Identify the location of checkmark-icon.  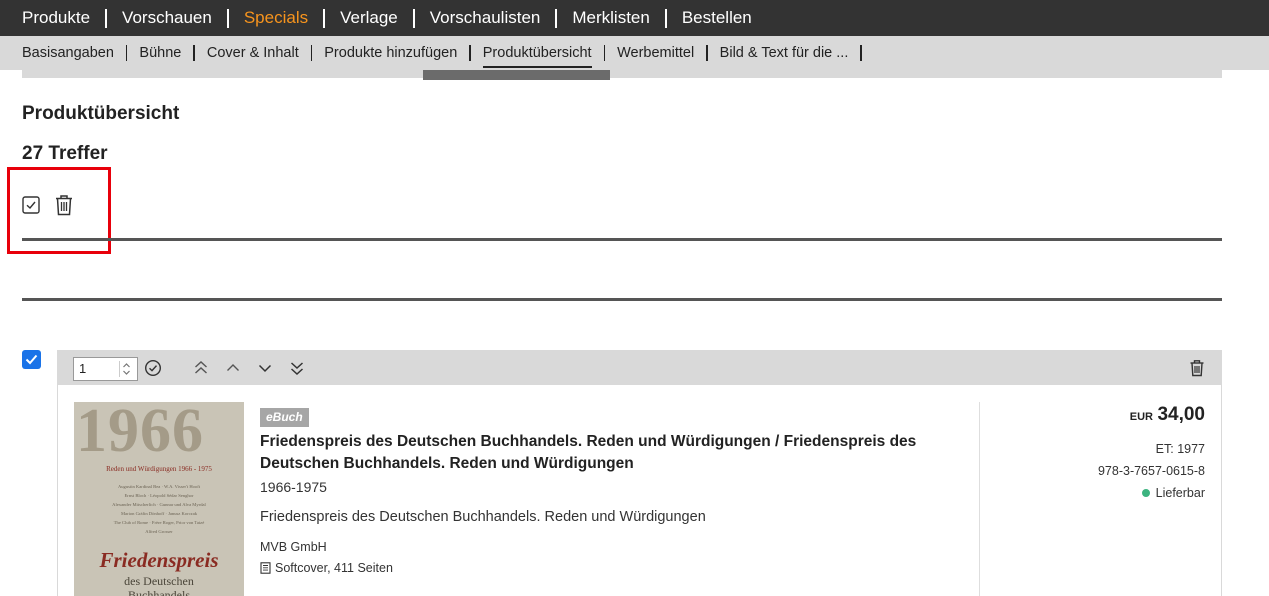
(31, 359).